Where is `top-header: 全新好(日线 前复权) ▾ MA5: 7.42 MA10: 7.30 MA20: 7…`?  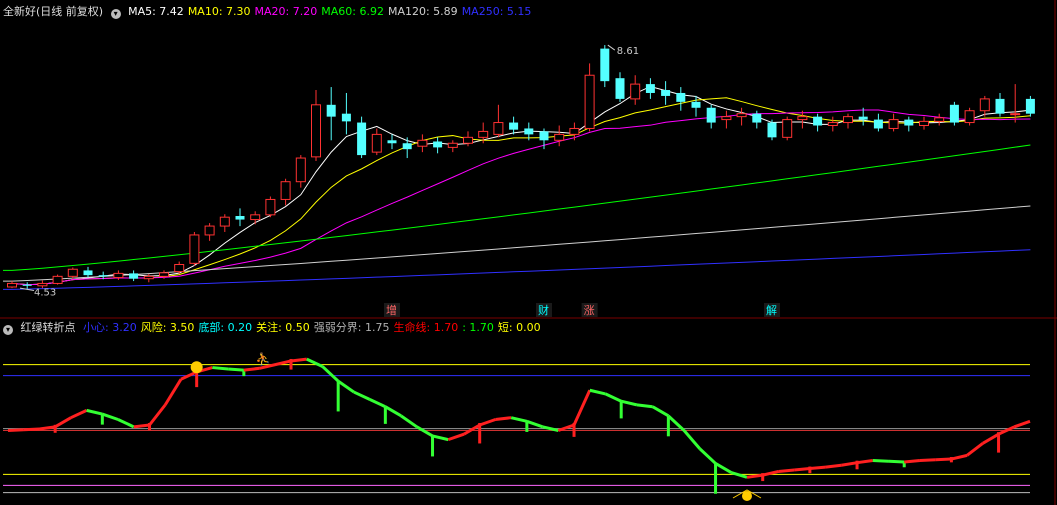
top-header: 全新好(日线 前复权) ▾ MA5: 7.42 MA10: 7.30 MA20: 7… is located at coordinates (271, 12).